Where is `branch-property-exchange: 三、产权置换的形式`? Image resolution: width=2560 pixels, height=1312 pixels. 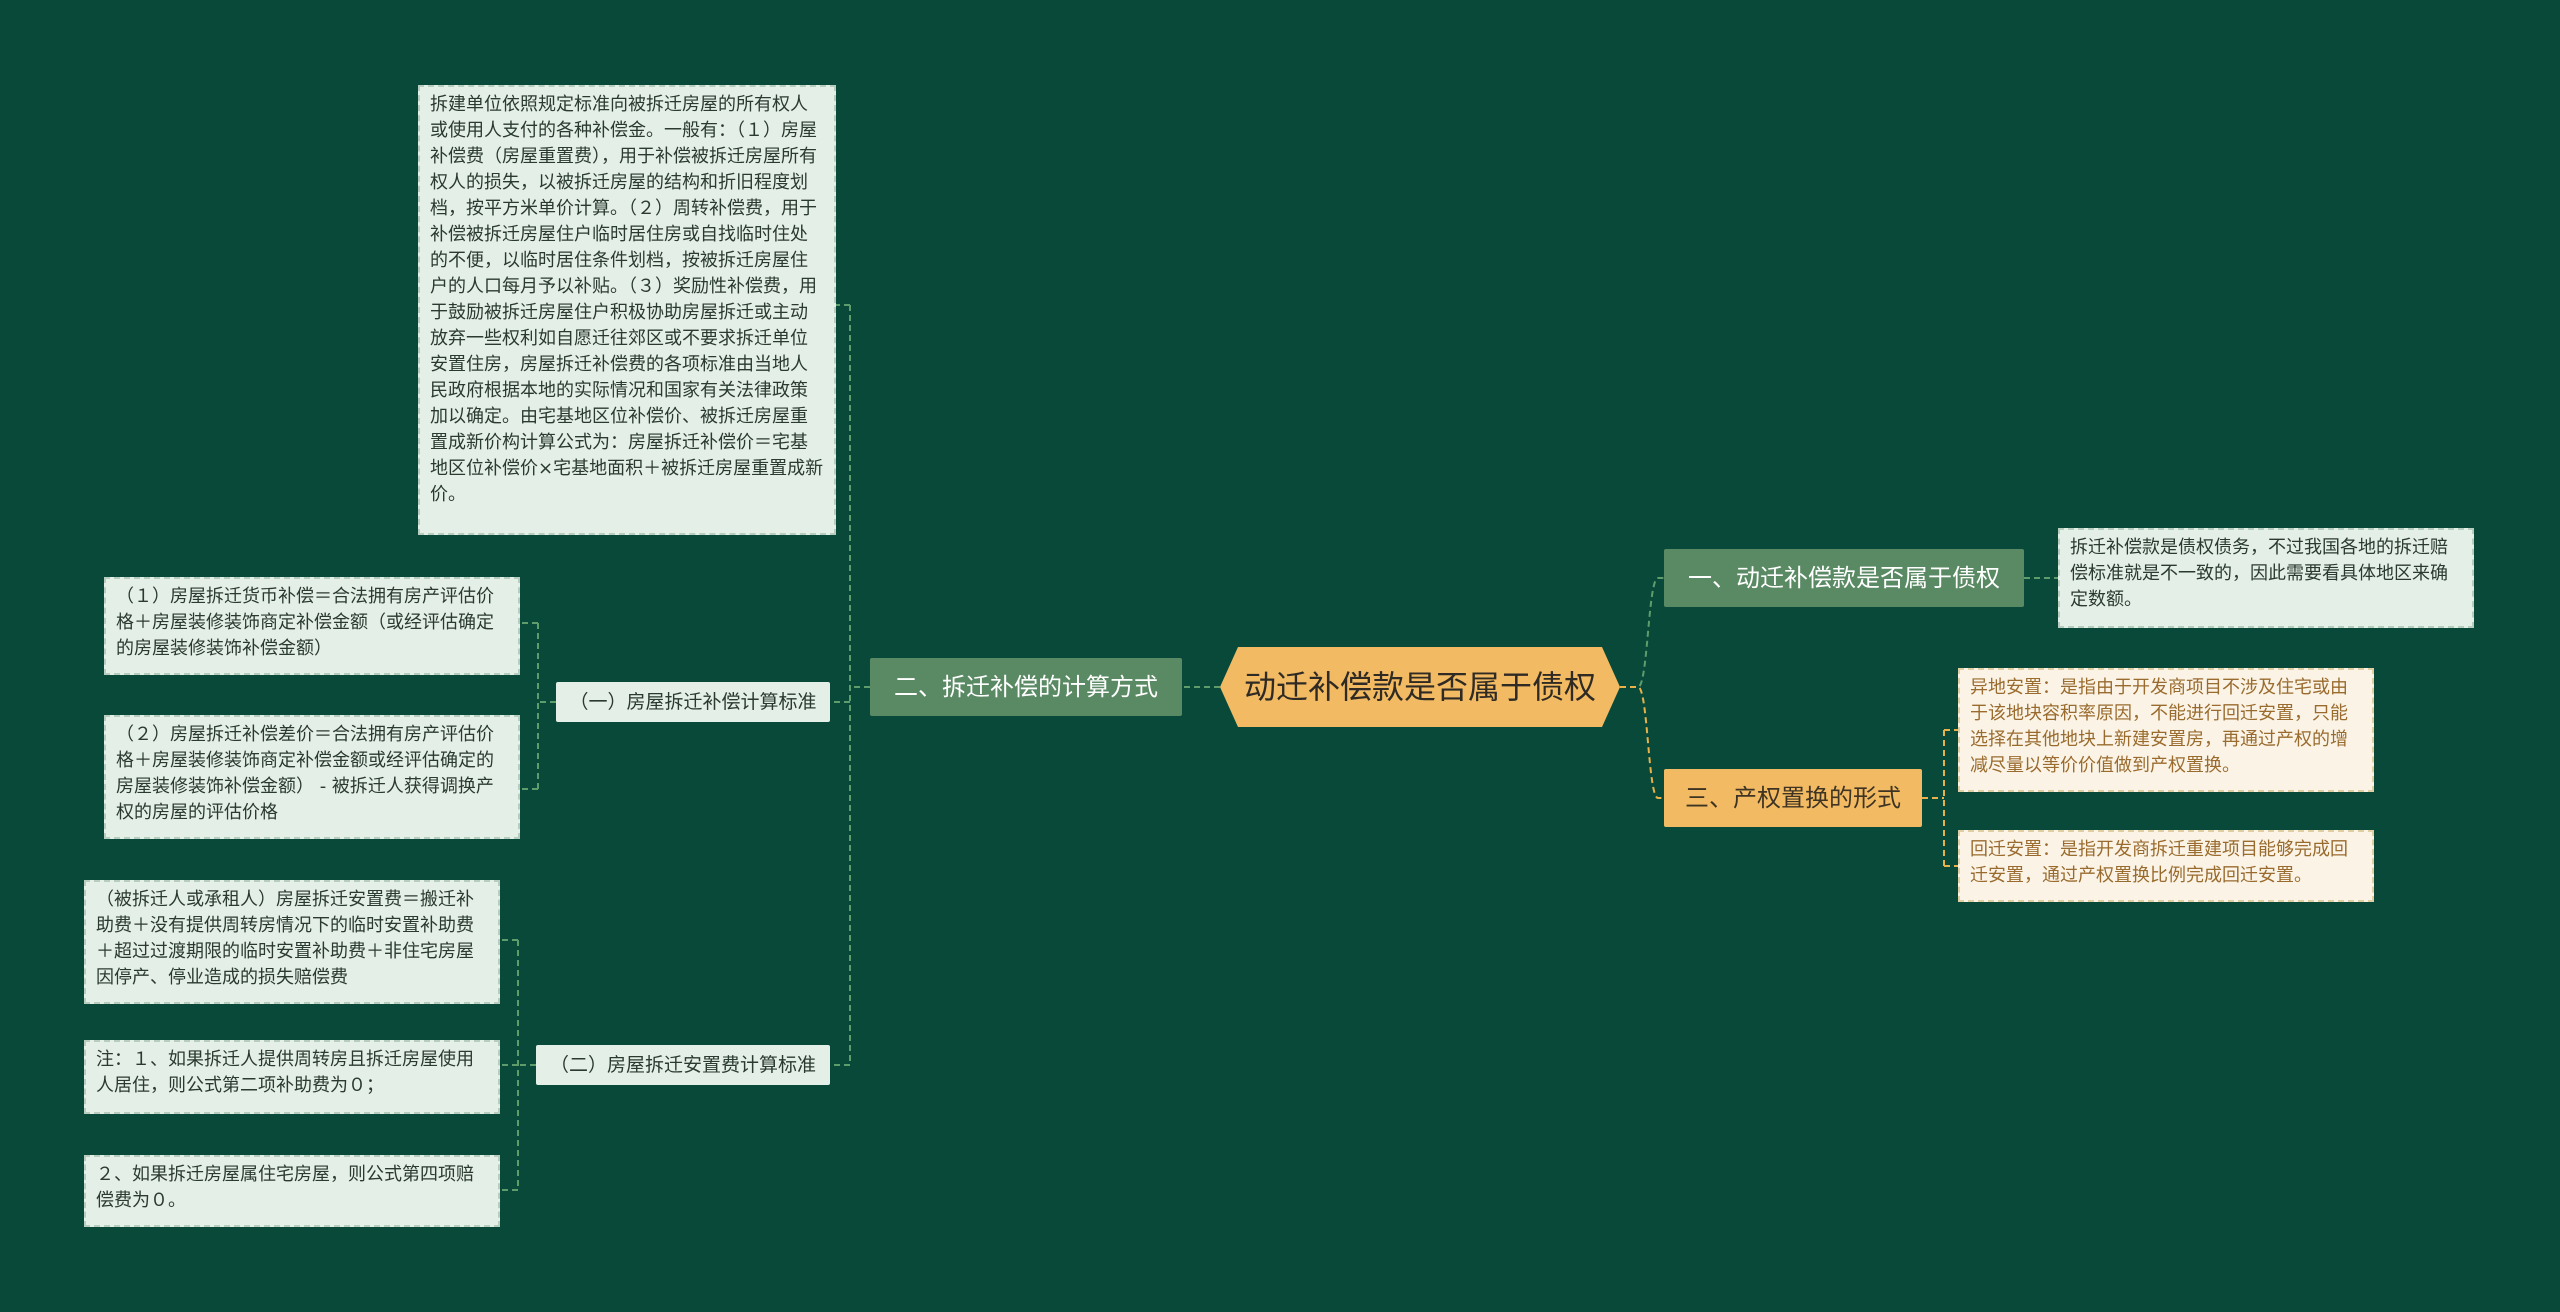
branch-property-exchange: 三、产权置换的形式 is located at coordinates (1793, 798).